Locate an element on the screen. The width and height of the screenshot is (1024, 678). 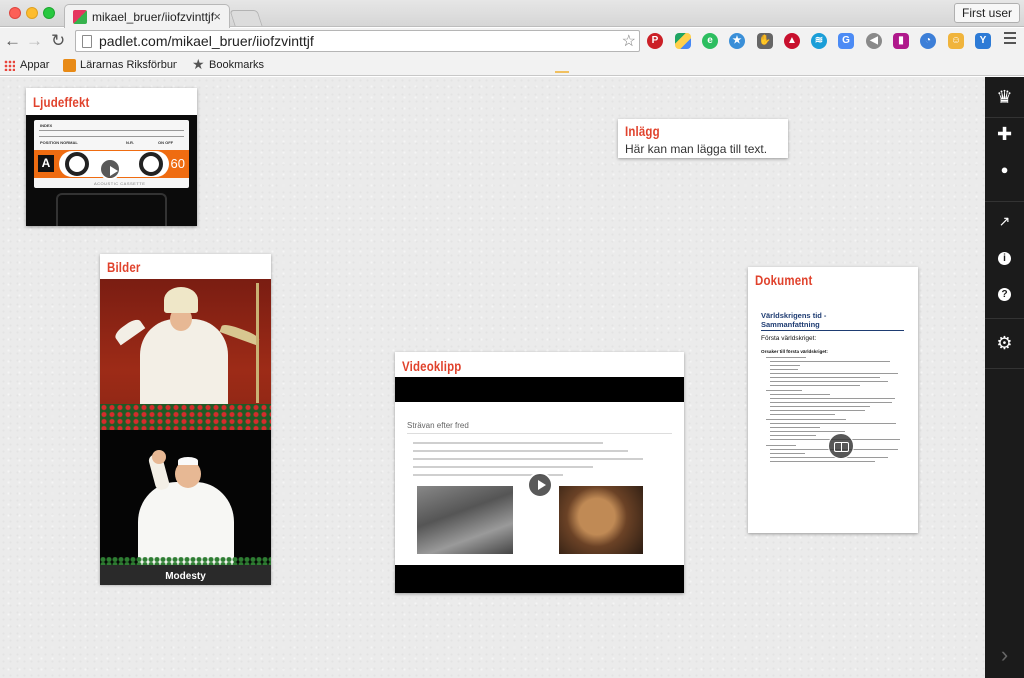
google-drive-icon is located at coordinates (683, 41).